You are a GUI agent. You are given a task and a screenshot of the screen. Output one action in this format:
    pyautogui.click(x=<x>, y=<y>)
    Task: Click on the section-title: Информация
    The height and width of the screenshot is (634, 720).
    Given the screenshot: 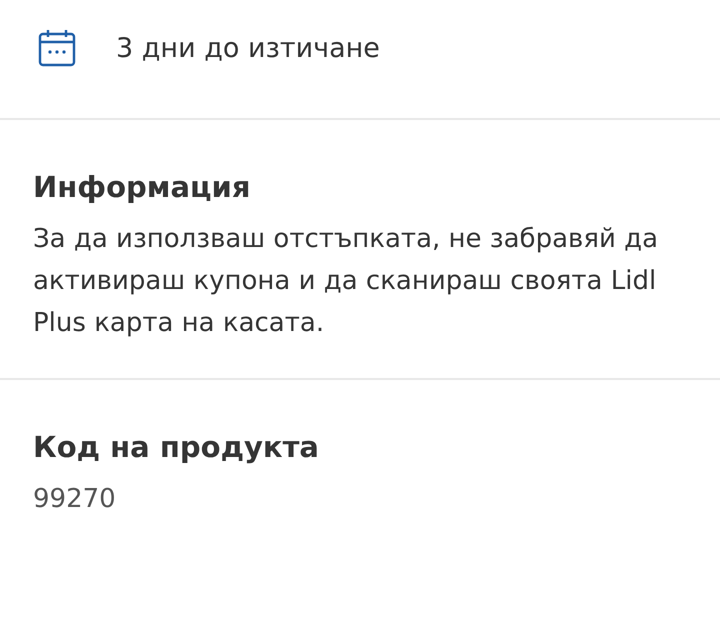 What is the action you would take?
    pyautogui.click(x=142, y=187)
    